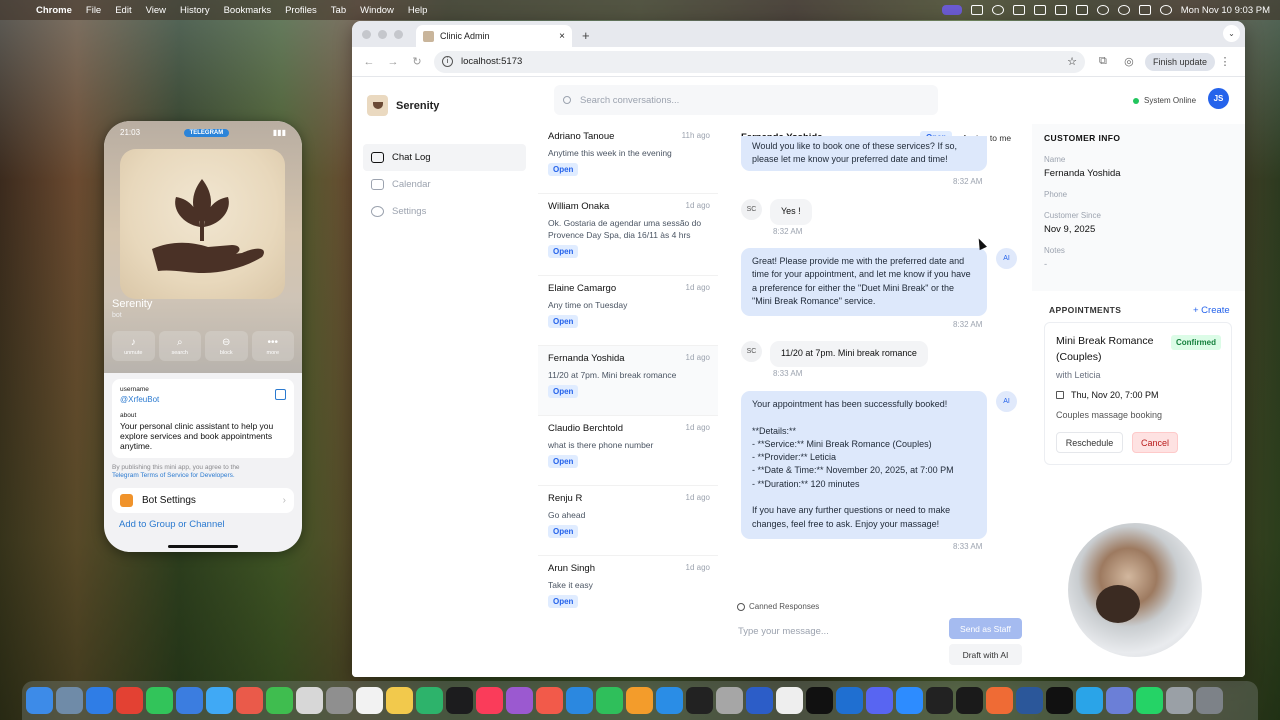 The height and width of the screenshot is (720, 1280). Describe the element at coordinates (1225, 61) in the screenshot. I see `more-menu-icon: ⋮` at that location.